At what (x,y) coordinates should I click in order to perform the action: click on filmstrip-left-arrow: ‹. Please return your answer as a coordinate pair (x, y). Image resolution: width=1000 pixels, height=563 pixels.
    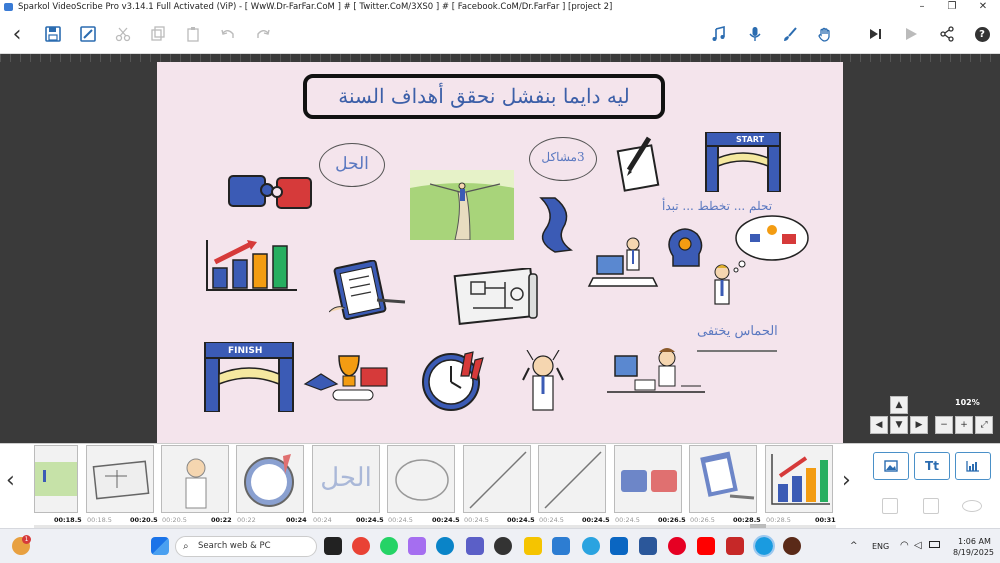
    Looking at the image, I should click on (10, 480).